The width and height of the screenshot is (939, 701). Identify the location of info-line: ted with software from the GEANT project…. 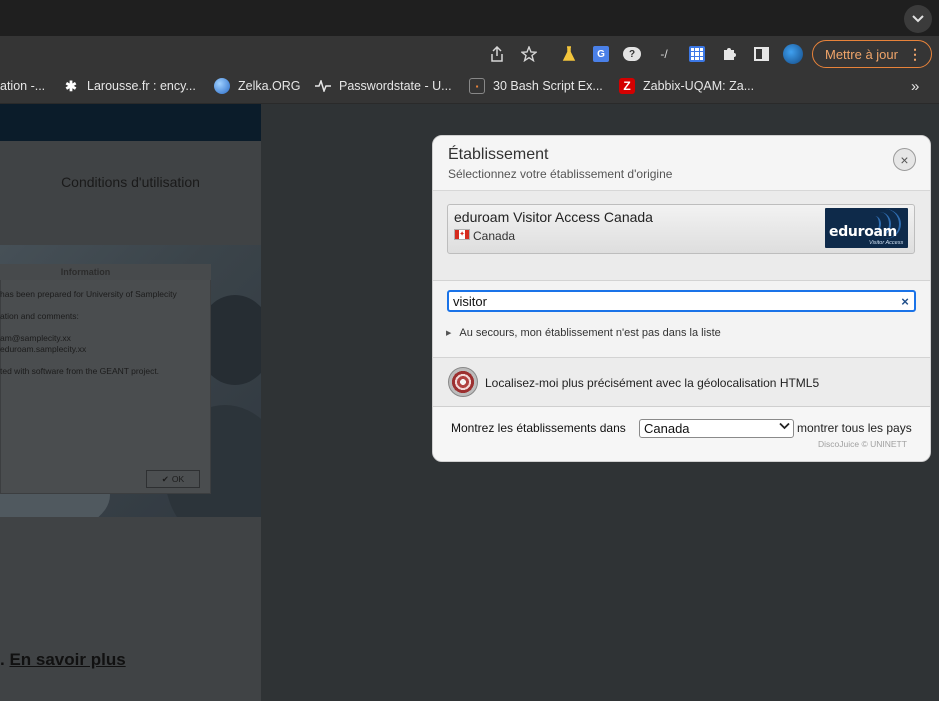
(80, 371).